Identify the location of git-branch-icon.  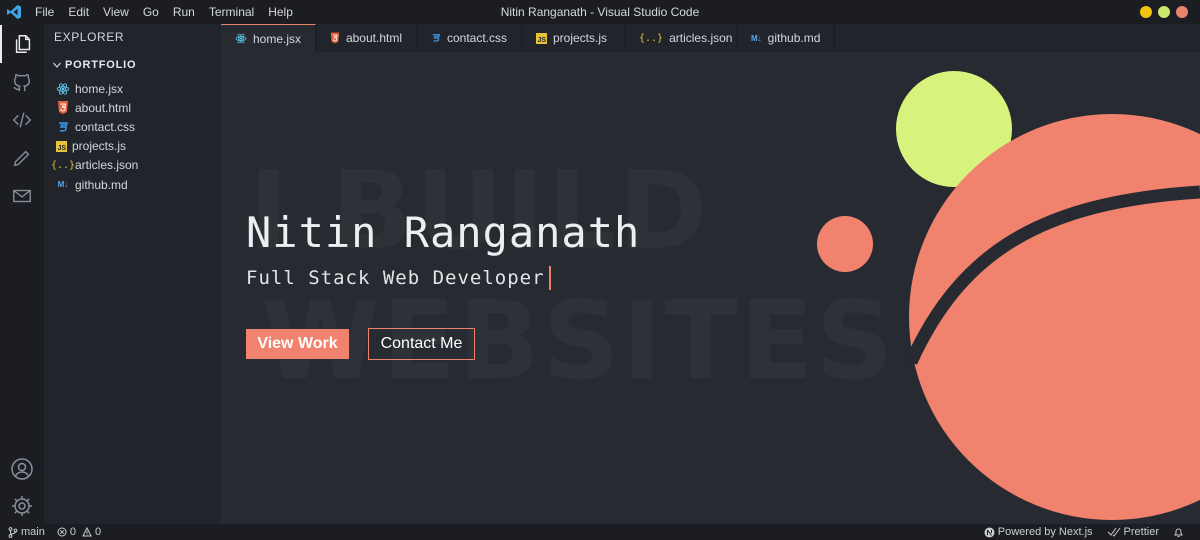
(13, 532).